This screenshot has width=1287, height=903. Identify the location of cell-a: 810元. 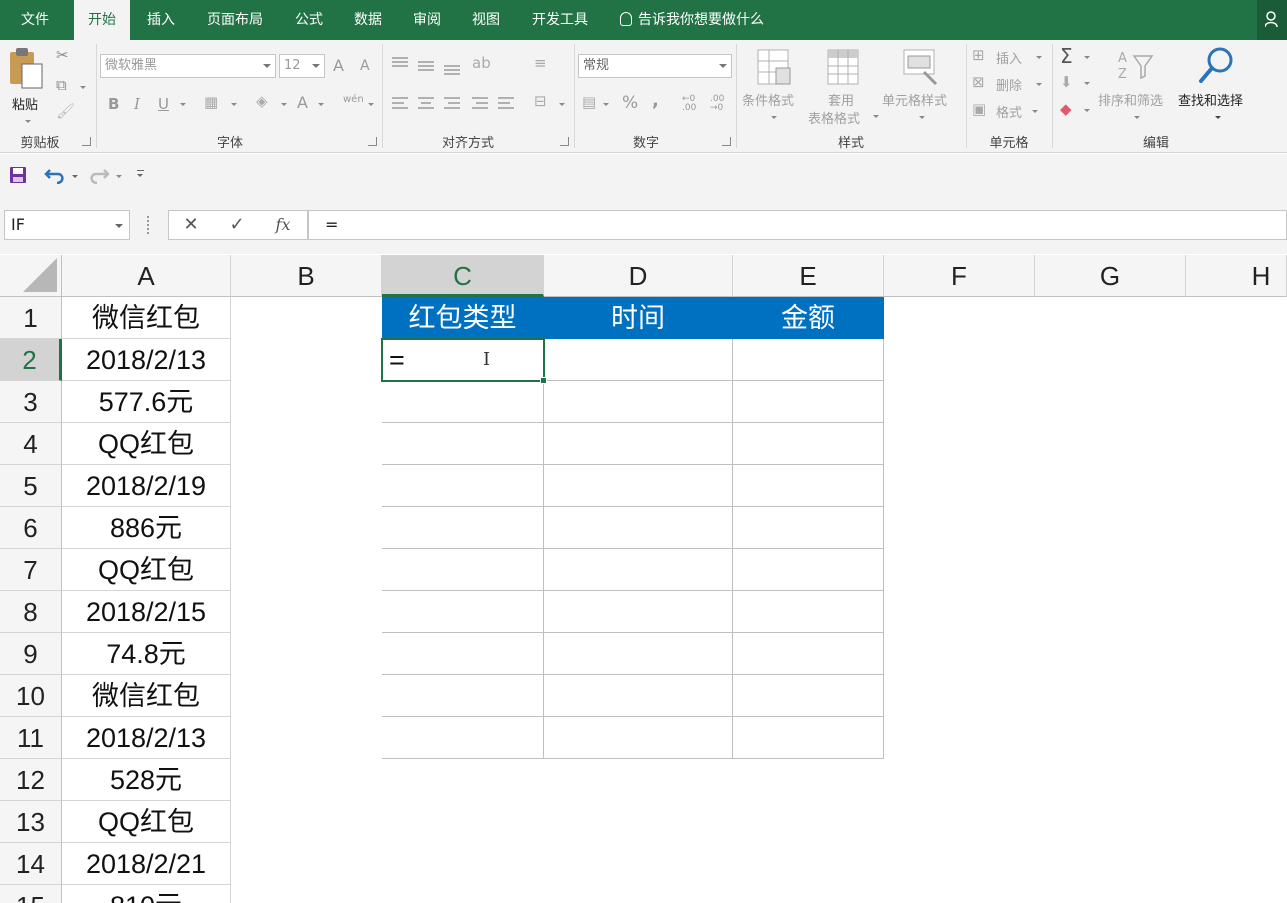
(146, 894).